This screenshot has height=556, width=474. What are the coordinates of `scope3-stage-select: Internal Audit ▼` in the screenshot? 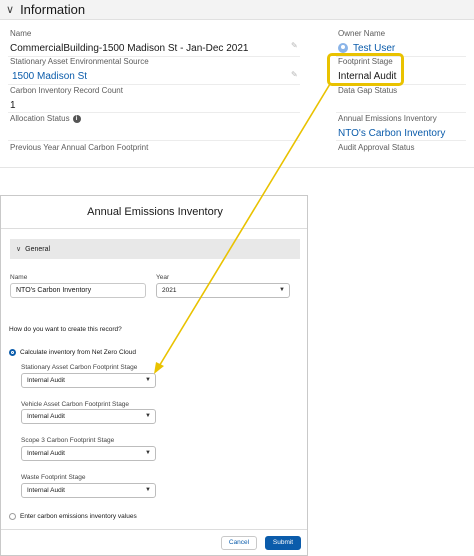 It's located at (88, 453).